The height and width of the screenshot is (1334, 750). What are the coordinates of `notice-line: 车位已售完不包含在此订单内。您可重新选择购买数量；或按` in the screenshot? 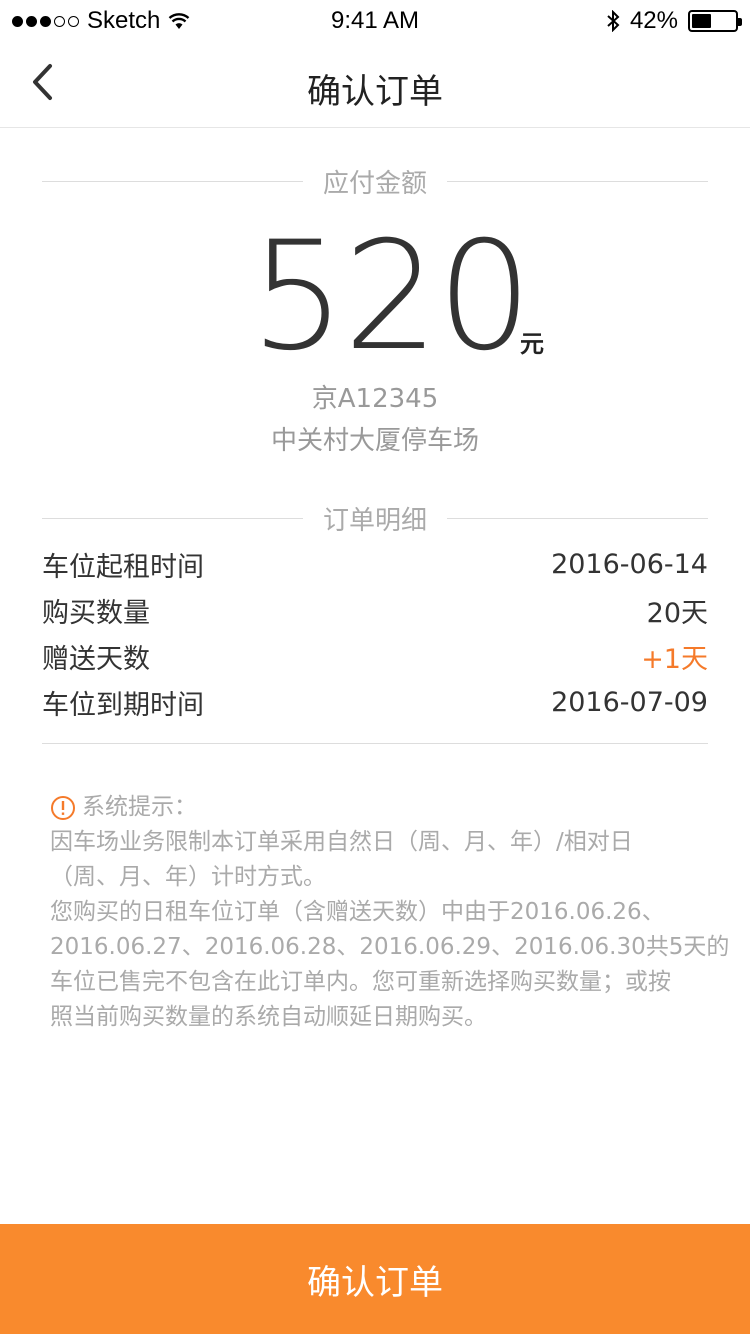 It's located at (360, 982).